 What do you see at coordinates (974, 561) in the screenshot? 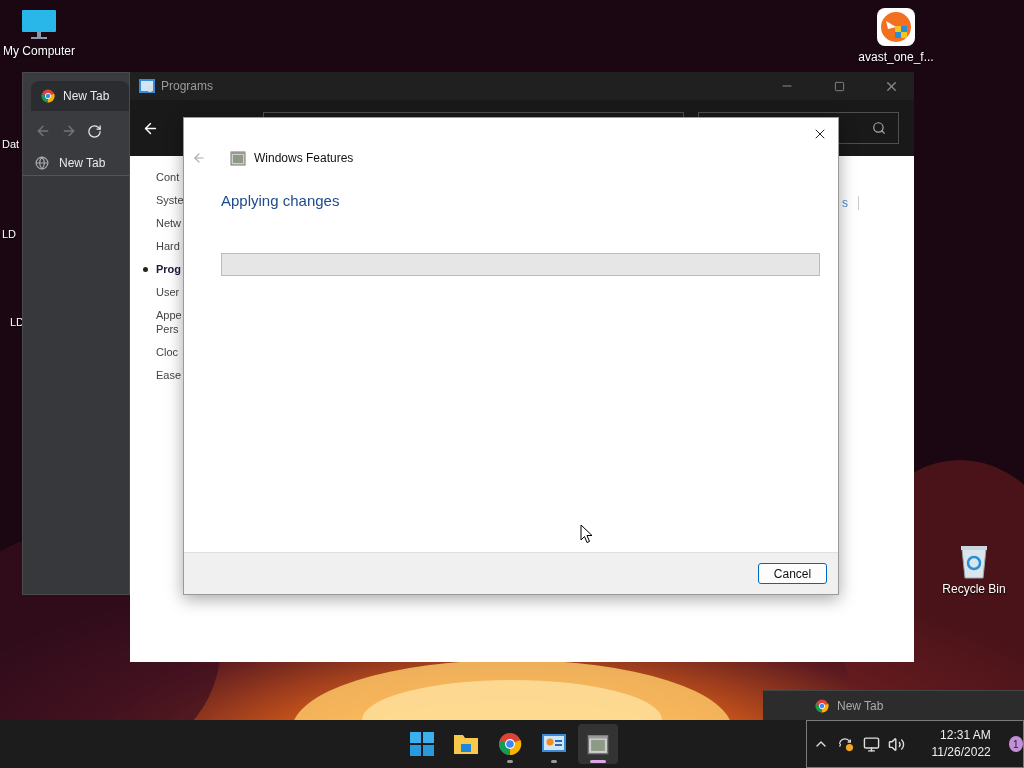
I see `recycle-bin-icon` at bounding box center [974, 561].